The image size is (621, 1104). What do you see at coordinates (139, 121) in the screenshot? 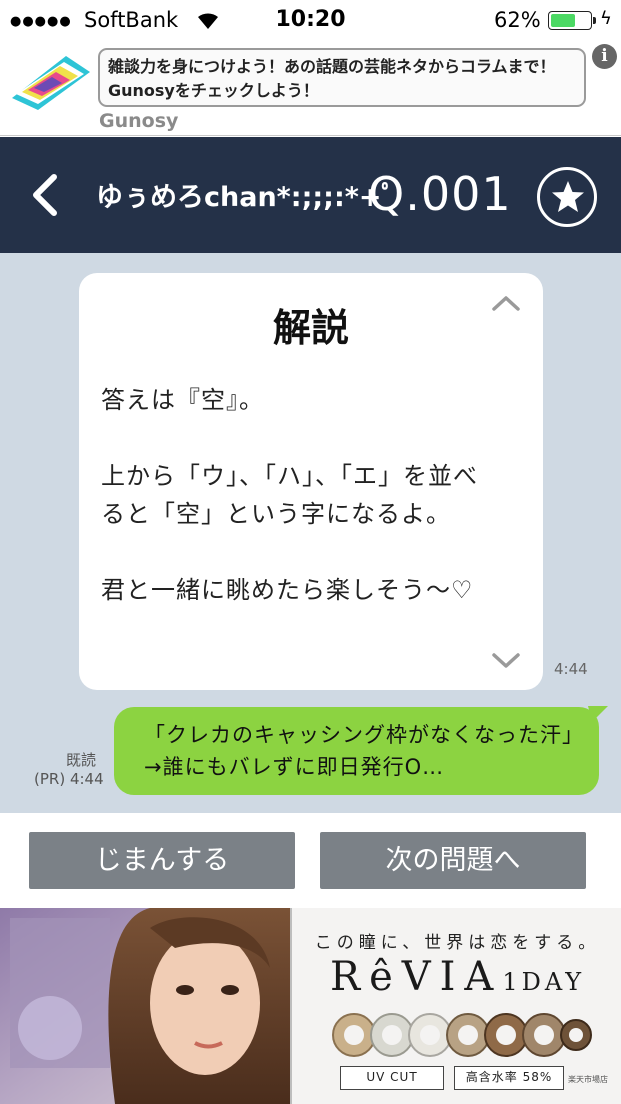
I see `ad-source-label: Gunosy` at bounding box center [139, 121].